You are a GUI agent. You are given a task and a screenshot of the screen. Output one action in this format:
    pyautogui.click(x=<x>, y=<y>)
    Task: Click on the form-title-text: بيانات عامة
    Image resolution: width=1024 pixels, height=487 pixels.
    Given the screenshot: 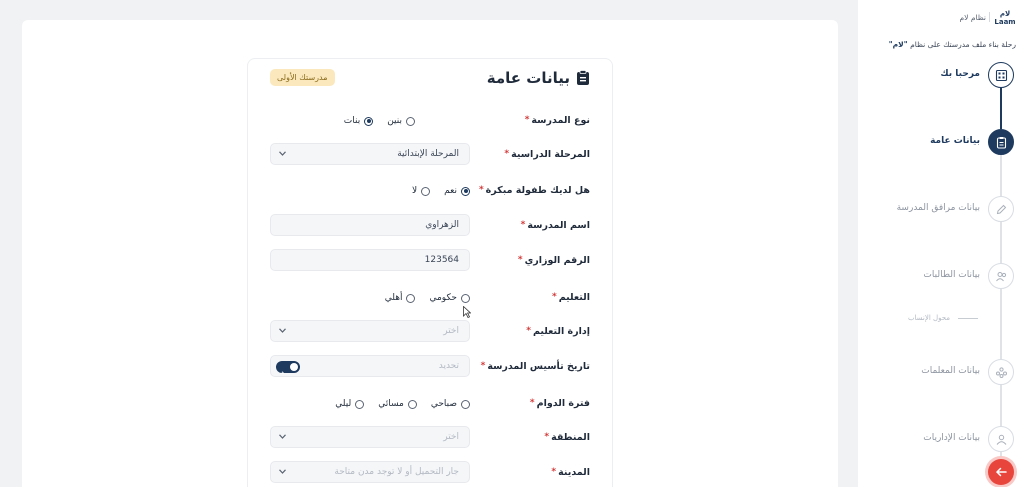 What is the action you would take?
    pyautogui.click(x=528, y=78)
    